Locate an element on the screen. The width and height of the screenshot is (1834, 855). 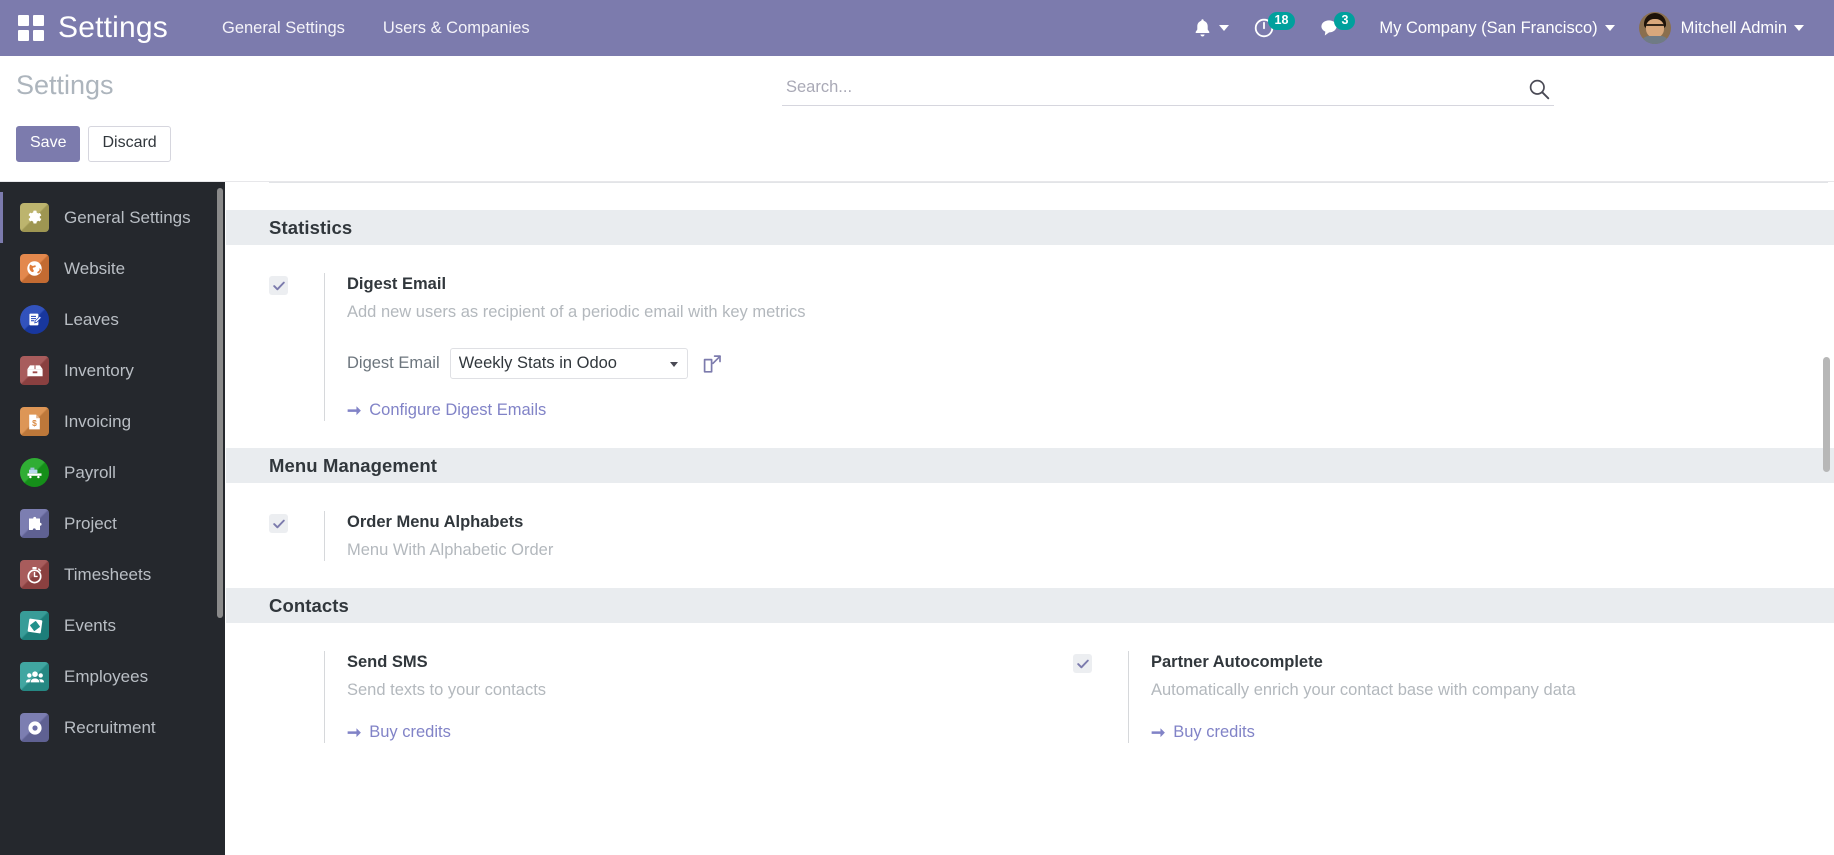
navbar-menu: General Settings Users & Companies is located at coordinates (376, 28).